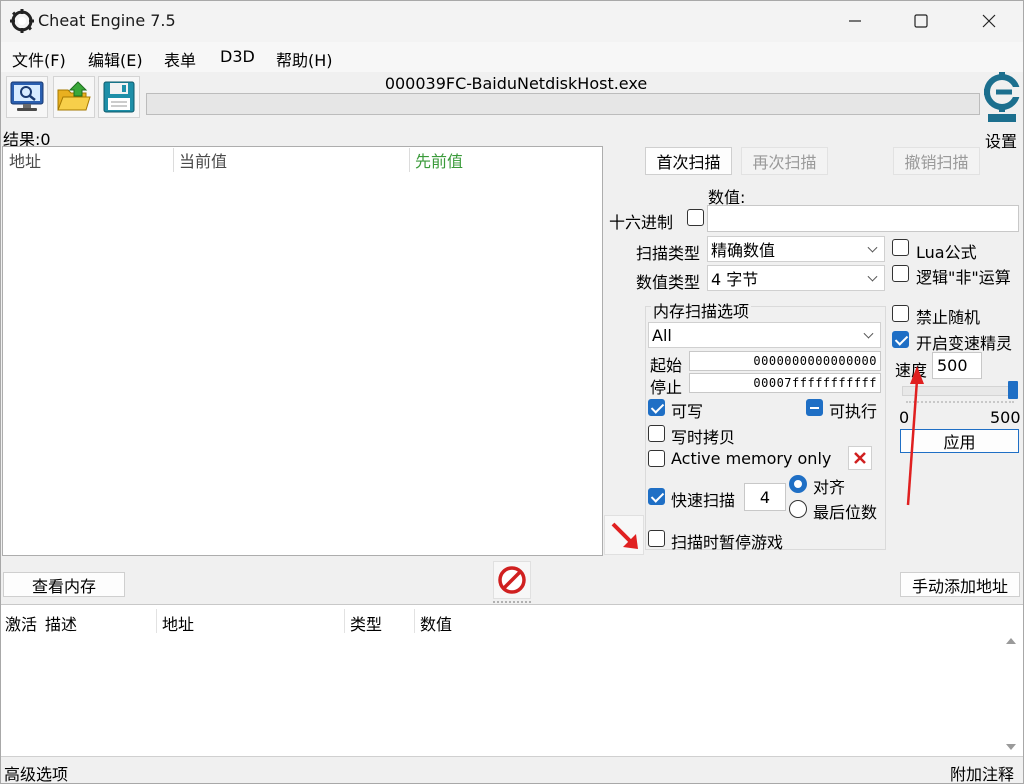 The width and height of the screenshot is (1024, 784). Describe the element at coordinates (936, 161) in the screenshot. I see `undo-scan-button: 撤销扫描` at that location.